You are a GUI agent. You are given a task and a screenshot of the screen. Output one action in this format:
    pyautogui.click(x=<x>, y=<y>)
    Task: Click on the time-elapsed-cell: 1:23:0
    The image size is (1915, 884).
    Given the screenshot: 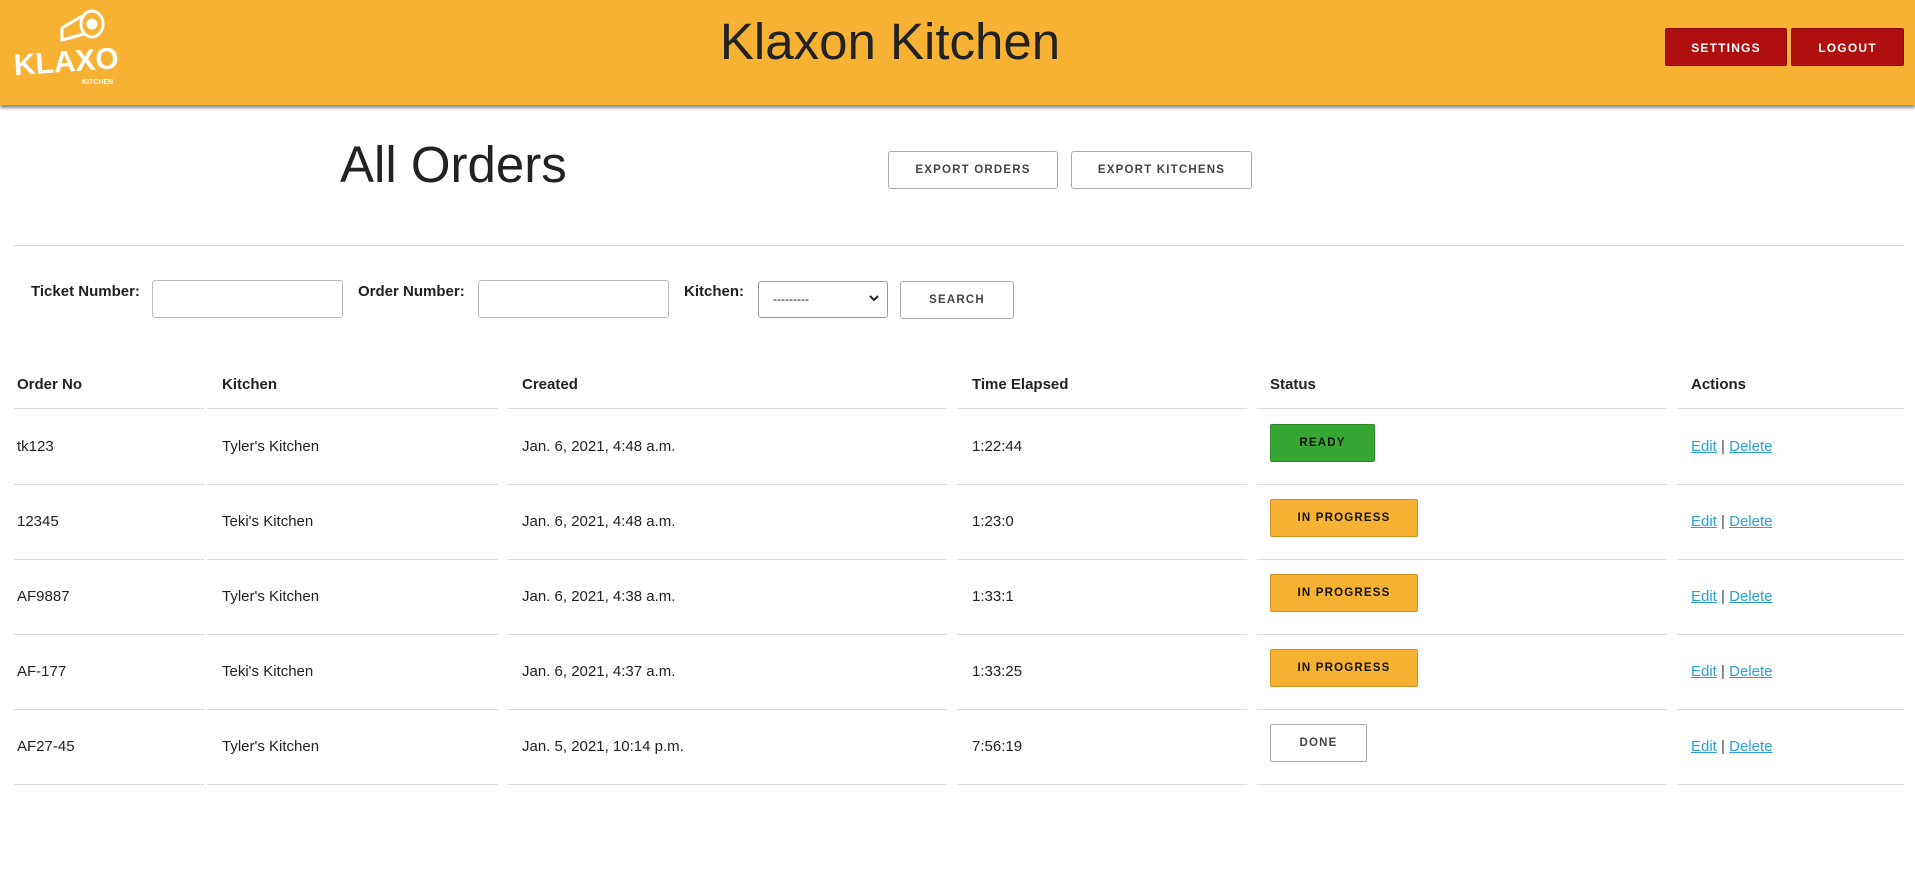 What is the action you would take?
    pyautogui.click(x=993, y=521)
    